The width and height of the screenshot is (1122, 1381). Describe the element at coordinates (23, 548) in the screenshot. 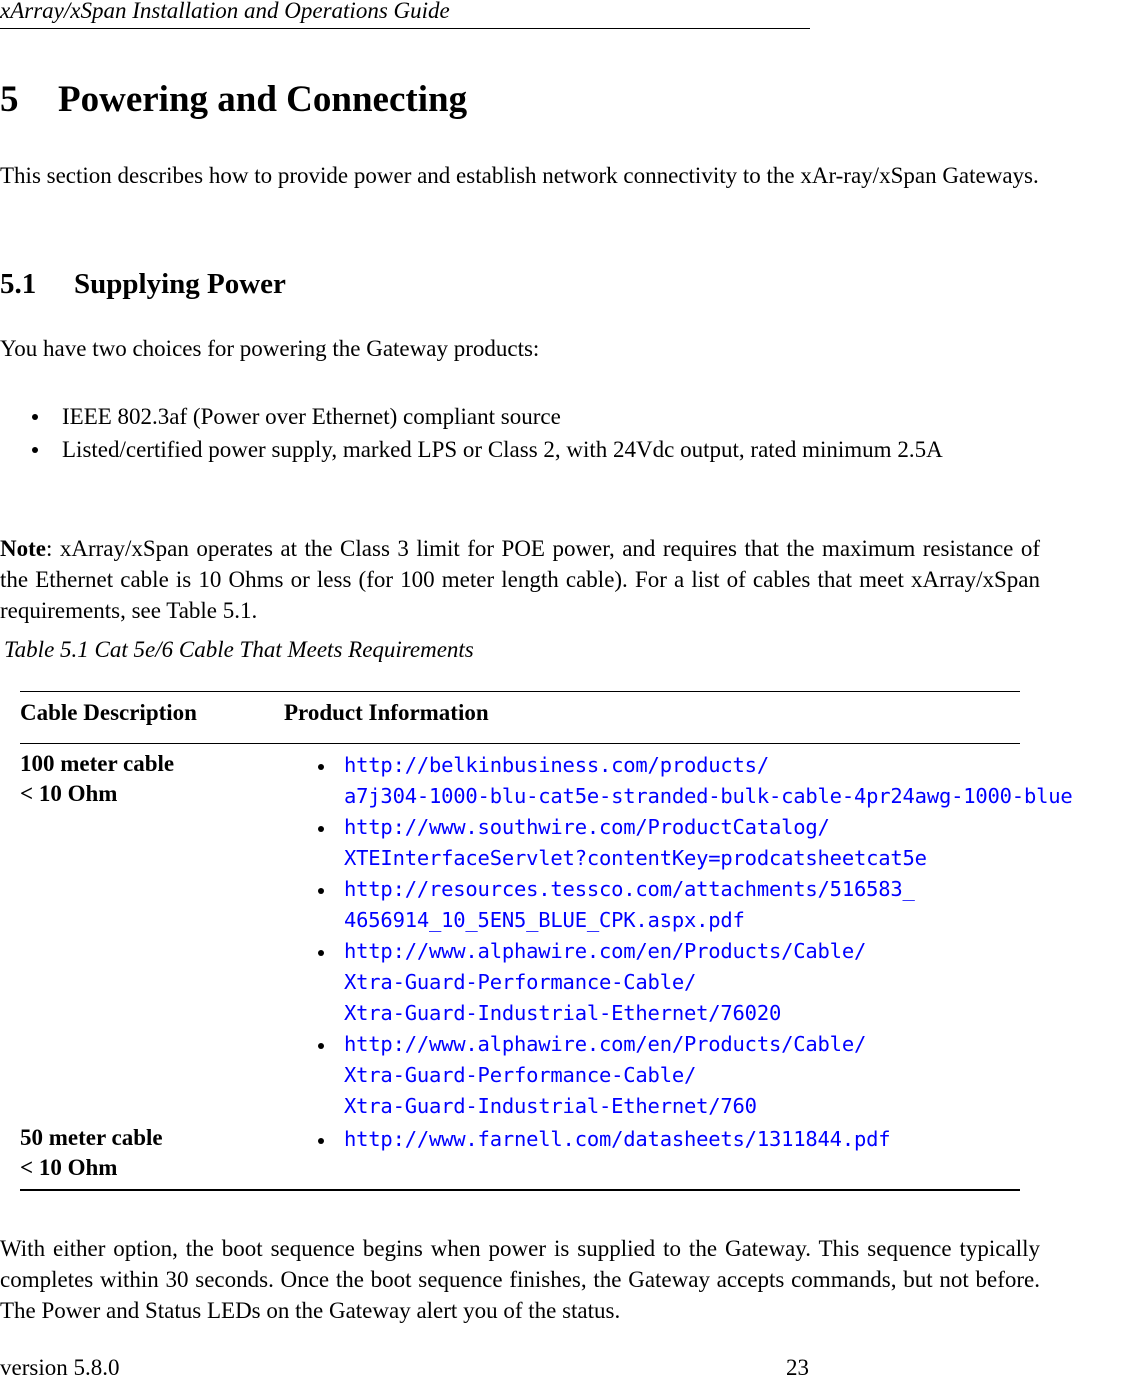

I see `note-label: Note` at that location.